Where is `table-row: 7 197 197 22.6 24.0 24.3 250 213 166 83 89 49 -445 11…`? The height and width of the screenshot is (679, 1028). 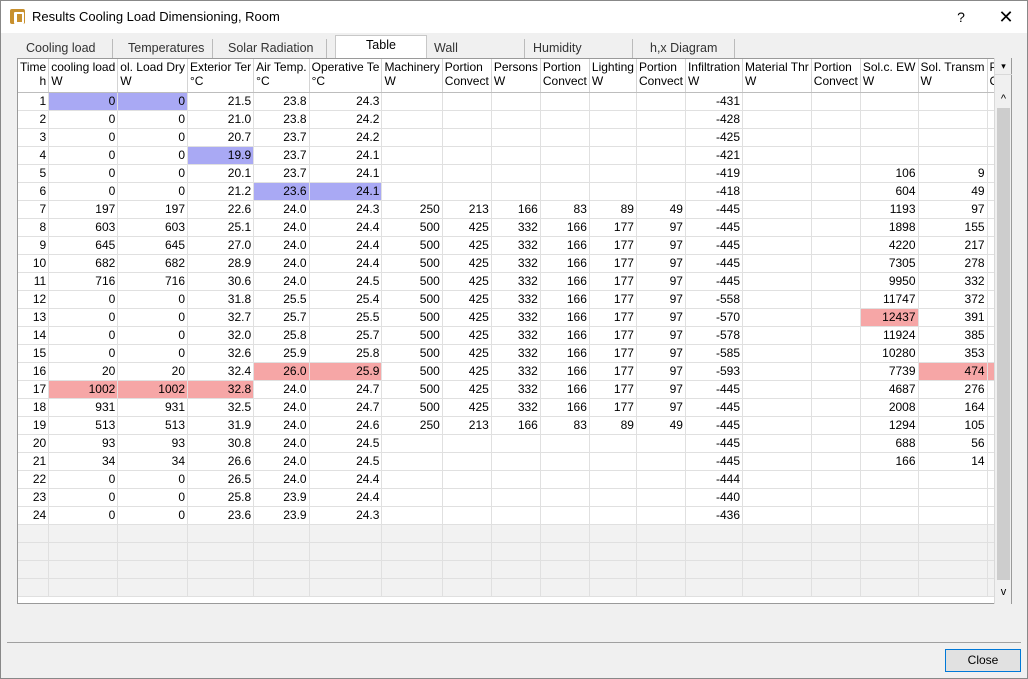 table-row: 7 197 197 22.6 24.0 24.3 250 213 166 83 89 49 -445 11… is located at coordinates (514, 209).